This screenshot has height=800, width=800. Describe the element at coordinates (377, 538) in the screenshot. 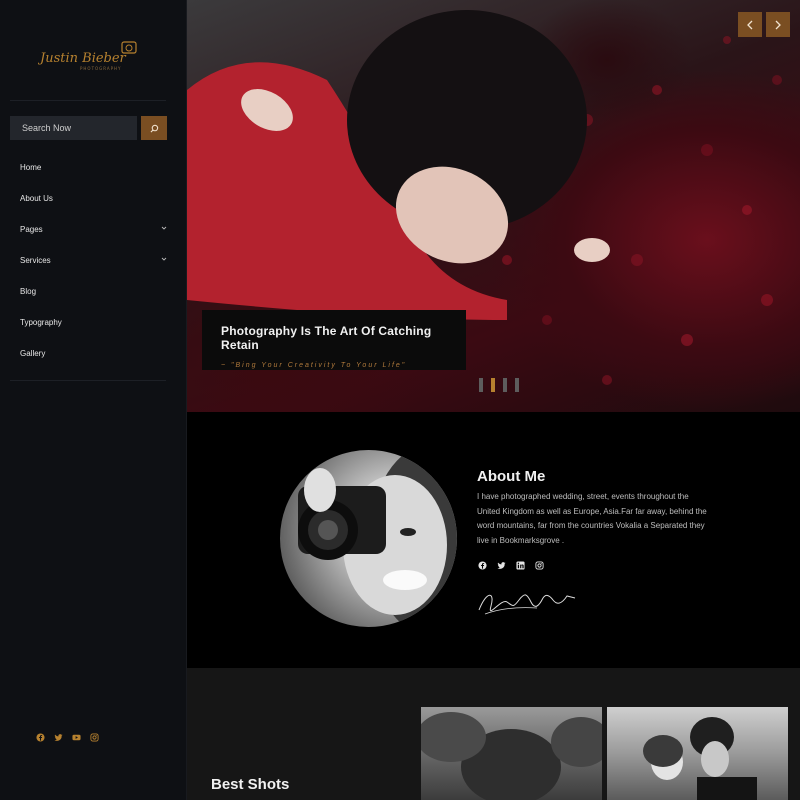

I see `portrait-image` at that location.